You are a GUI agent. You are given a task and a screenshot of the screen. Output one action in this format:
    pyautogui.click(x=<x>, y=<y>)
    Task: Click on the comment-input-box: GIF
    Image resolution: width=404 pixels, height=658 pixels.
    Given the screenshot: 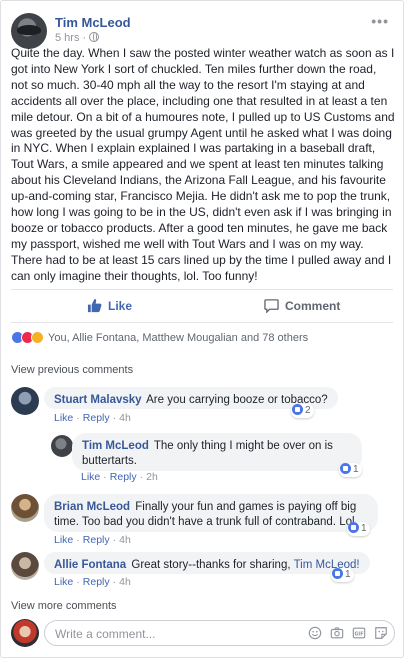 What is the action you would take?
    pyautogui.click(x=219, y=633)
    